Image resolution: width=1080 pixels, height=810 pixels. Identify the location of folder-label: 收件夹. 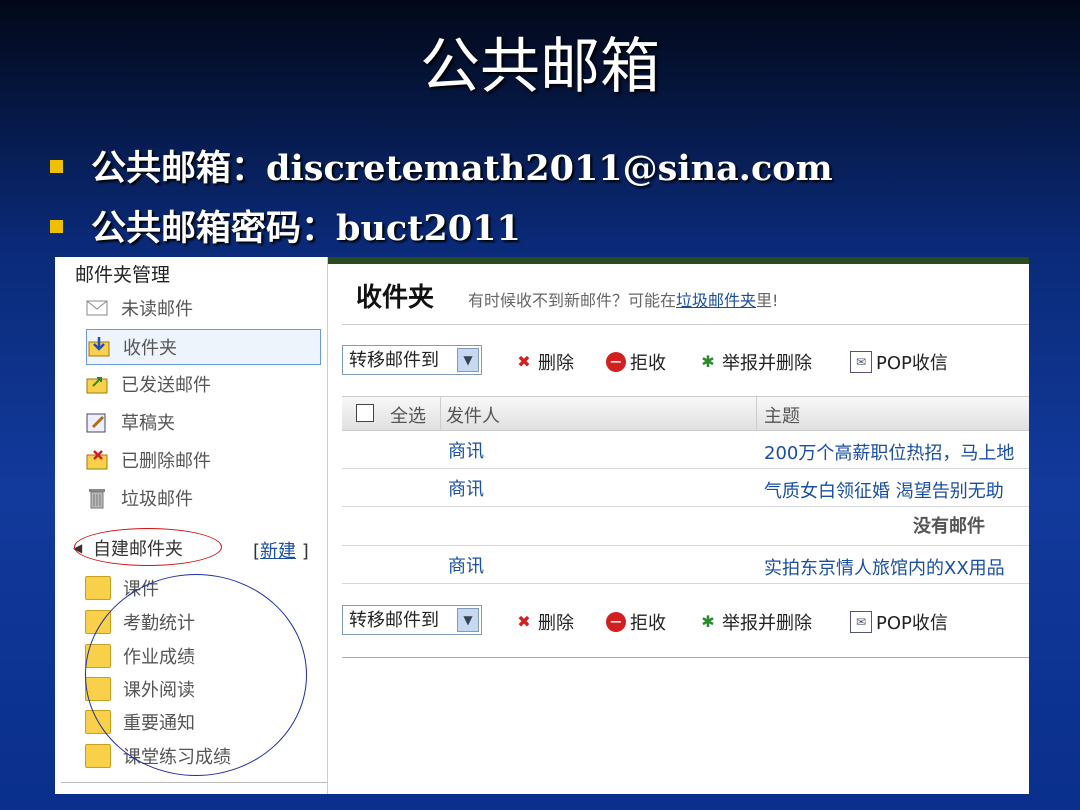
(150, 348).